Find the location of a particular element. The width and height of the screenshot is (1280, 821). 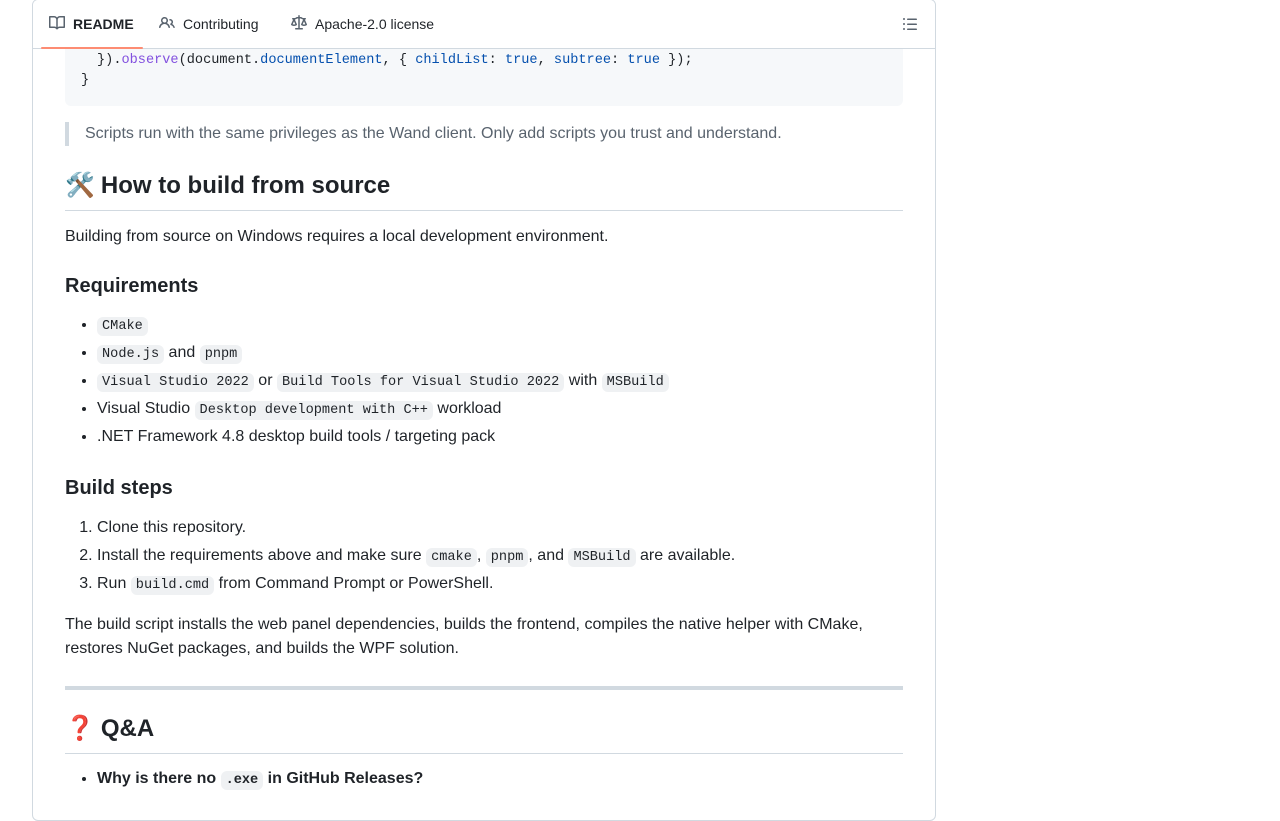

tools-icon: 🛠️ is located at coordinates (80, 185).